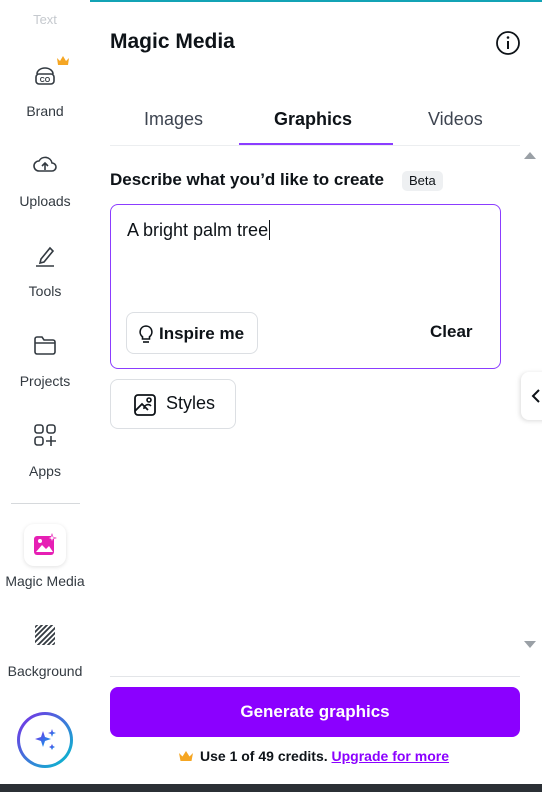  I want to click on prompt-text-wrapper: A bright palm tree, so click(199, 230).